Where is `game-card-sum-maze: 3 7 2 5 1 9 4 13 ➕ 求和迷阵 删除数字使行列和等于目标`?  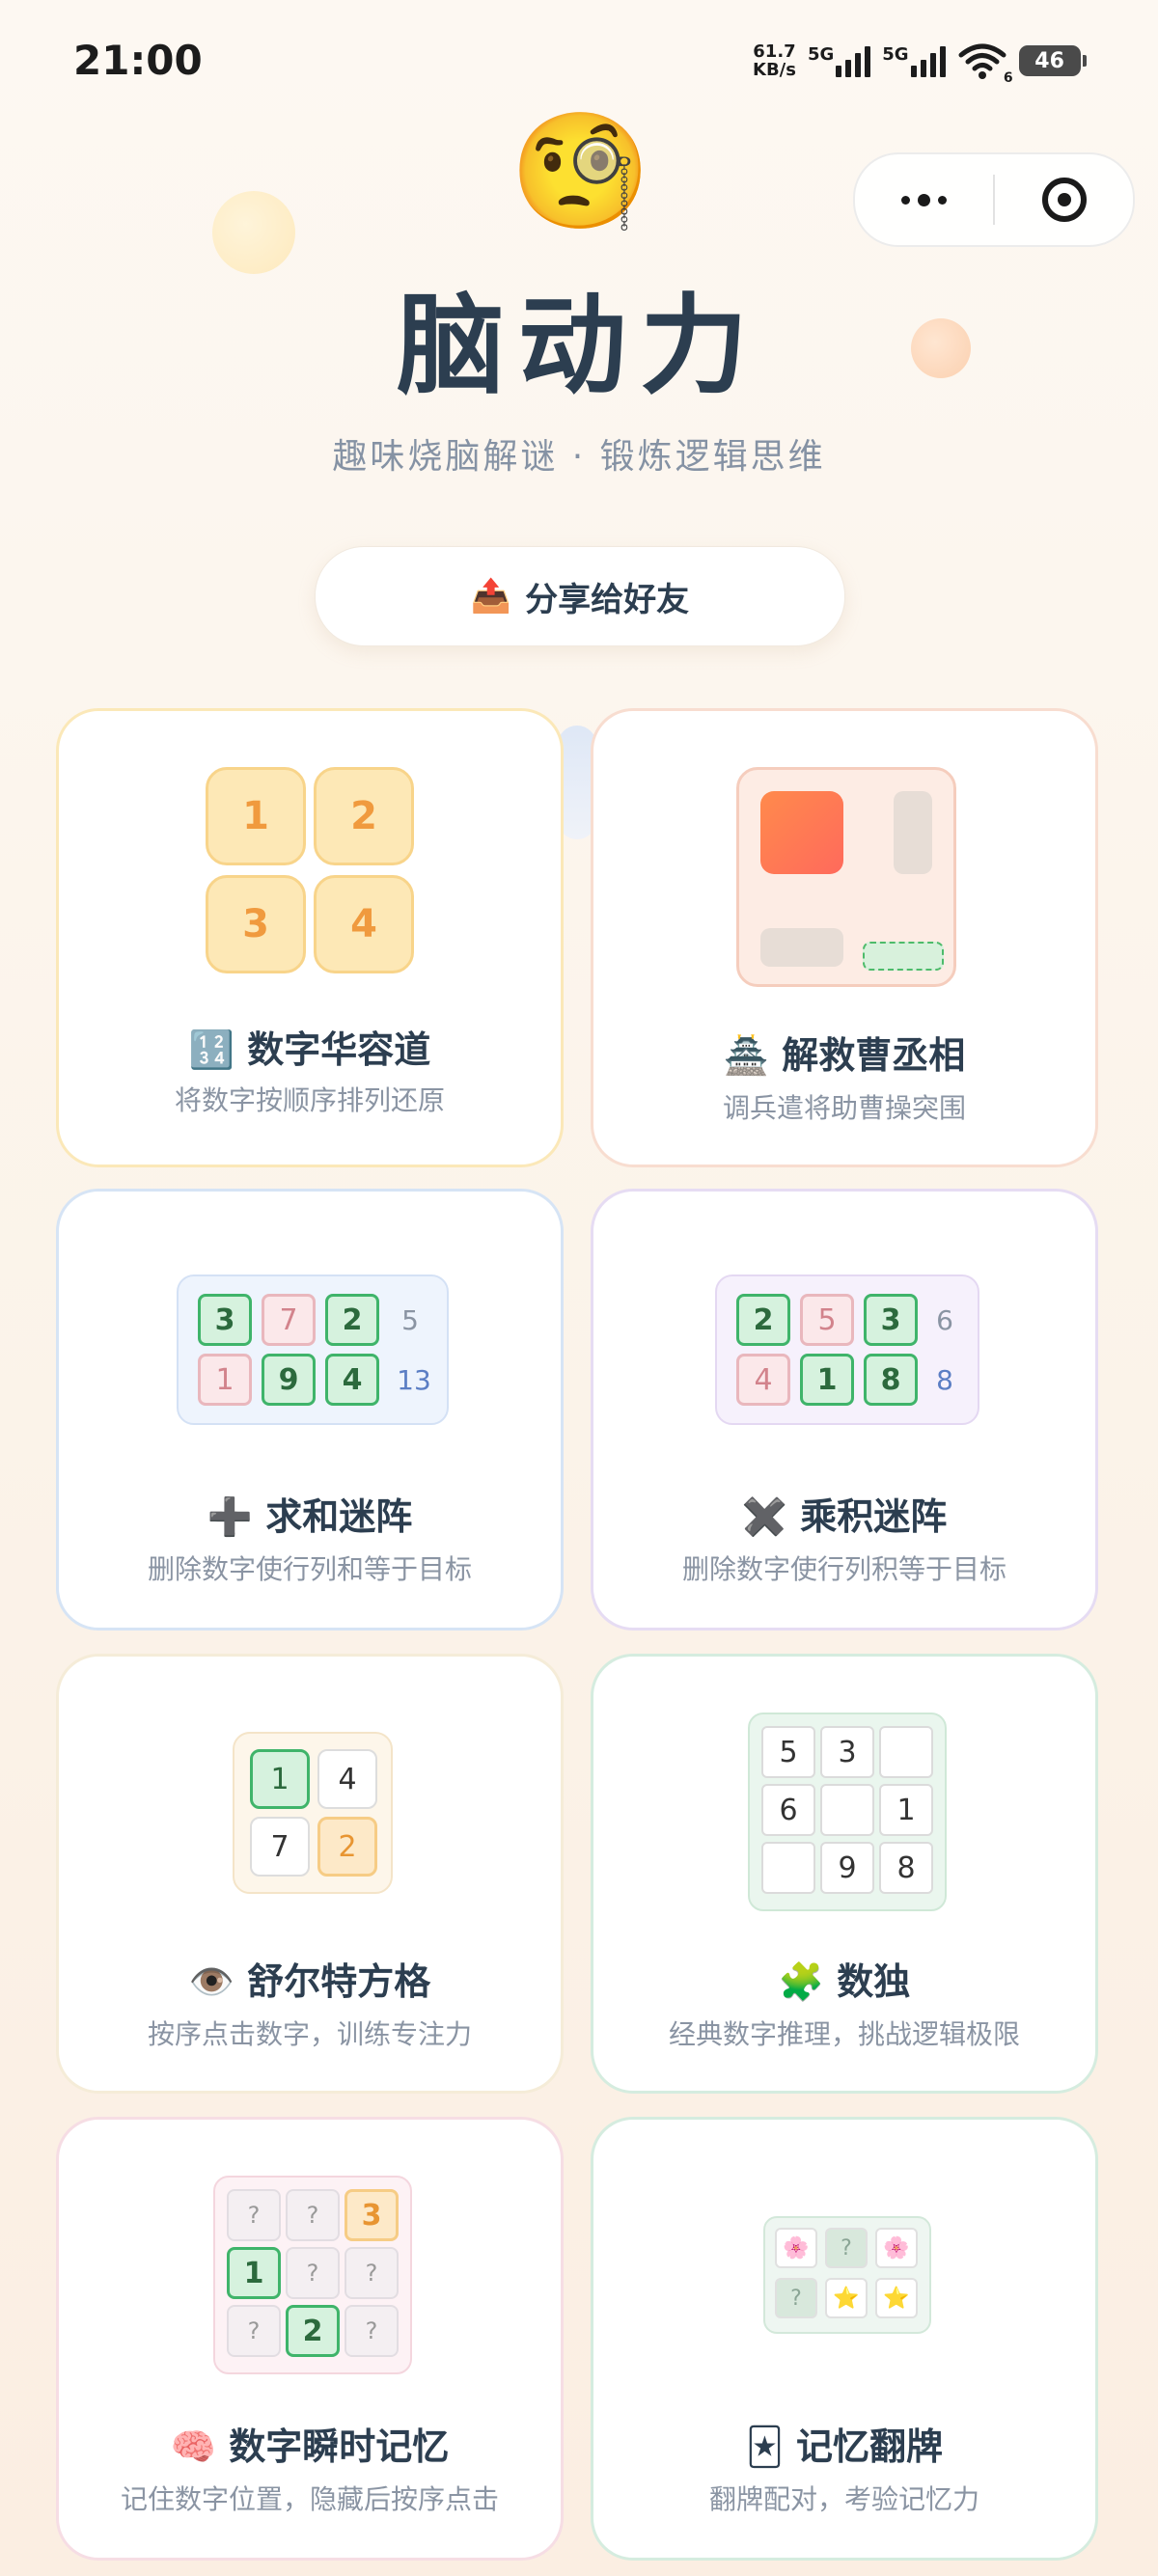 game-card-sum-maze: 3 7 2 5 1 9 4 13 ➕ 求和迷阵 删除数字使行列和等于目标 is located at coordinates (310, 1410).